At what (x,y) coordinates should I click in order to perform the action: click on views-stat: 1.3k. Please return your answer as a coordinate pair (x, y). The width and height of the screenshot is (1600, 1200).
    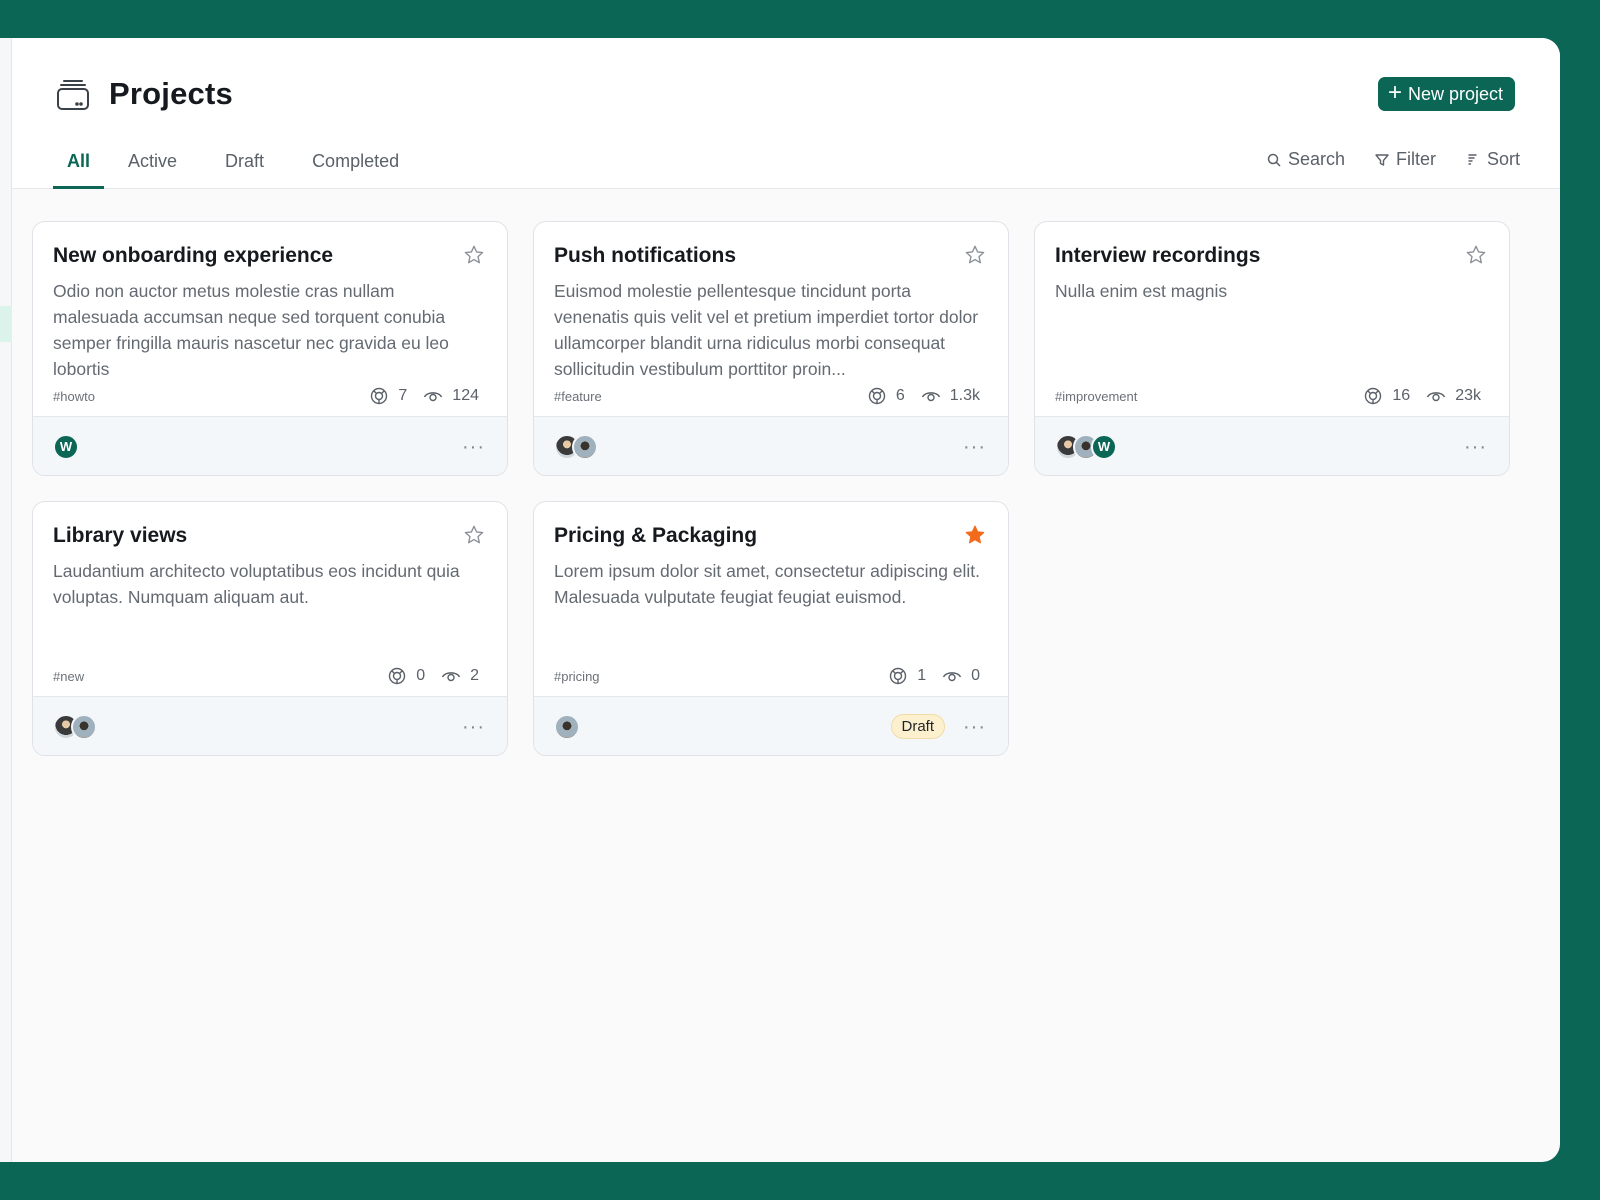
    Looking at the image, I should click on (950, 396).